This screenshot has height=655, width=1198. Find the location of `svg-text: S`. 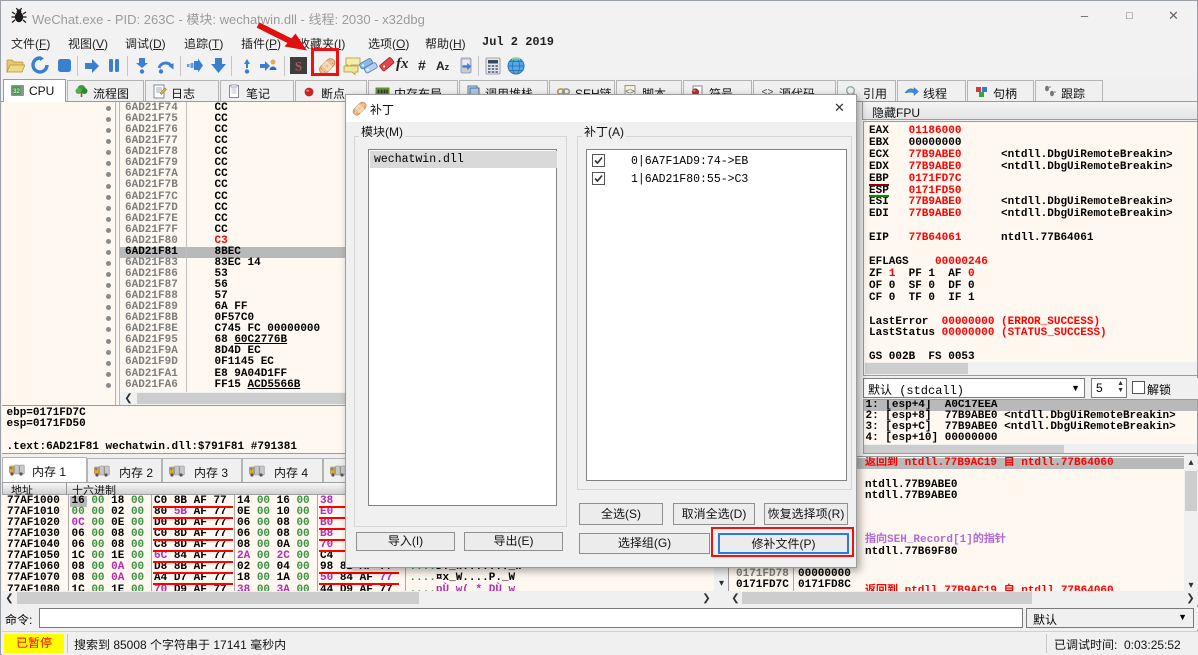

svg-text: S is located at coordinates (298, 66).